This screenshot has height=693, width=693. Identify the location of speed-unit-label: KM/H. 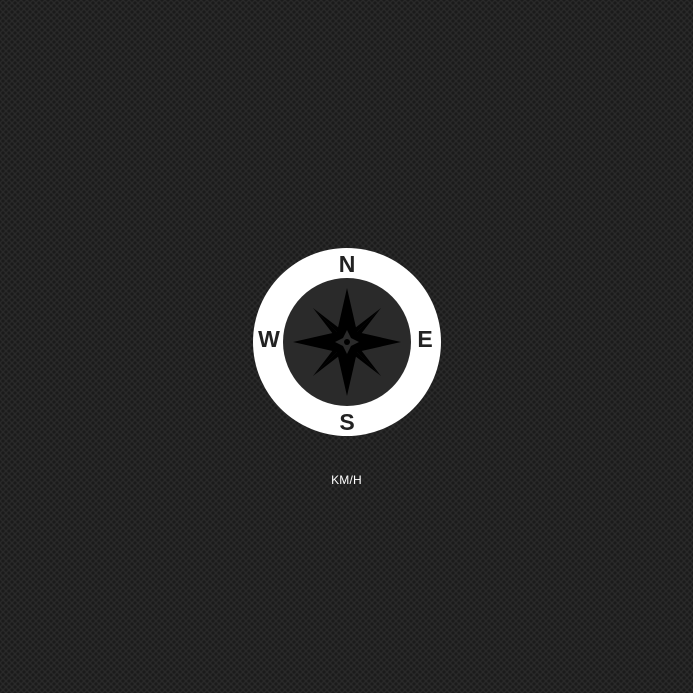
(346, 480).